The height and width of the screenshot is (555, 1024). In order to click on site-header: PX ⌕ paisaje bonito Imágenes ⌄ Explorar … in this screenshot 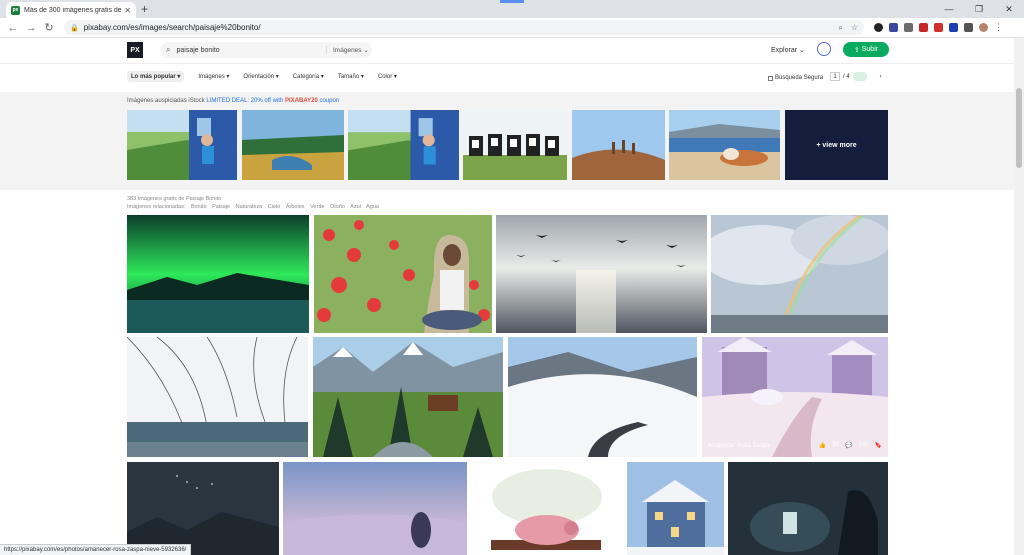, I will do `click(507, 51)`.